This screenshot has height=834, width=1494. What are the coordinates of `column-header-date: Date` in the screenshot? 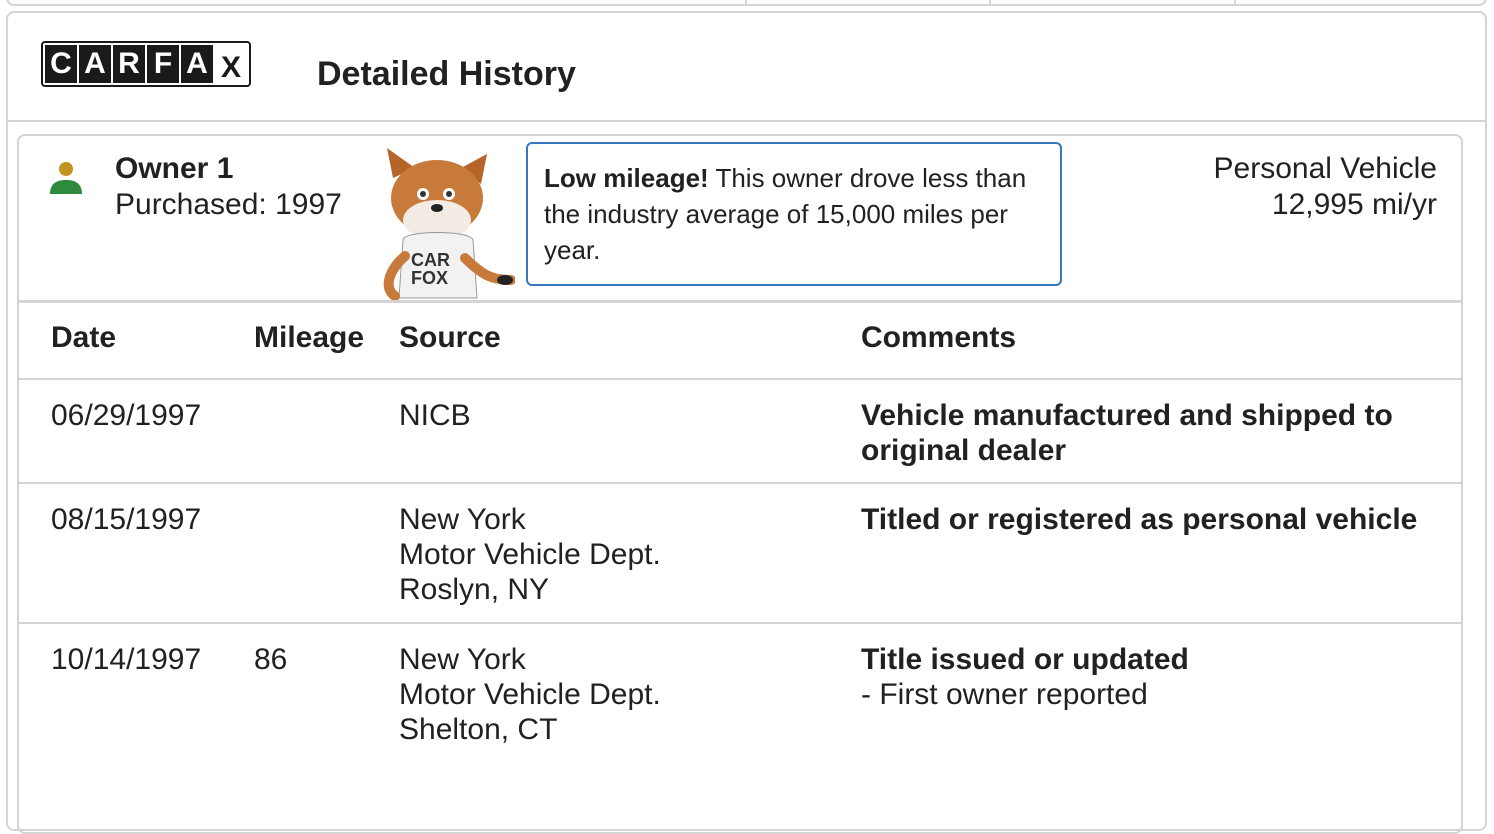 It's located at (84, 337).